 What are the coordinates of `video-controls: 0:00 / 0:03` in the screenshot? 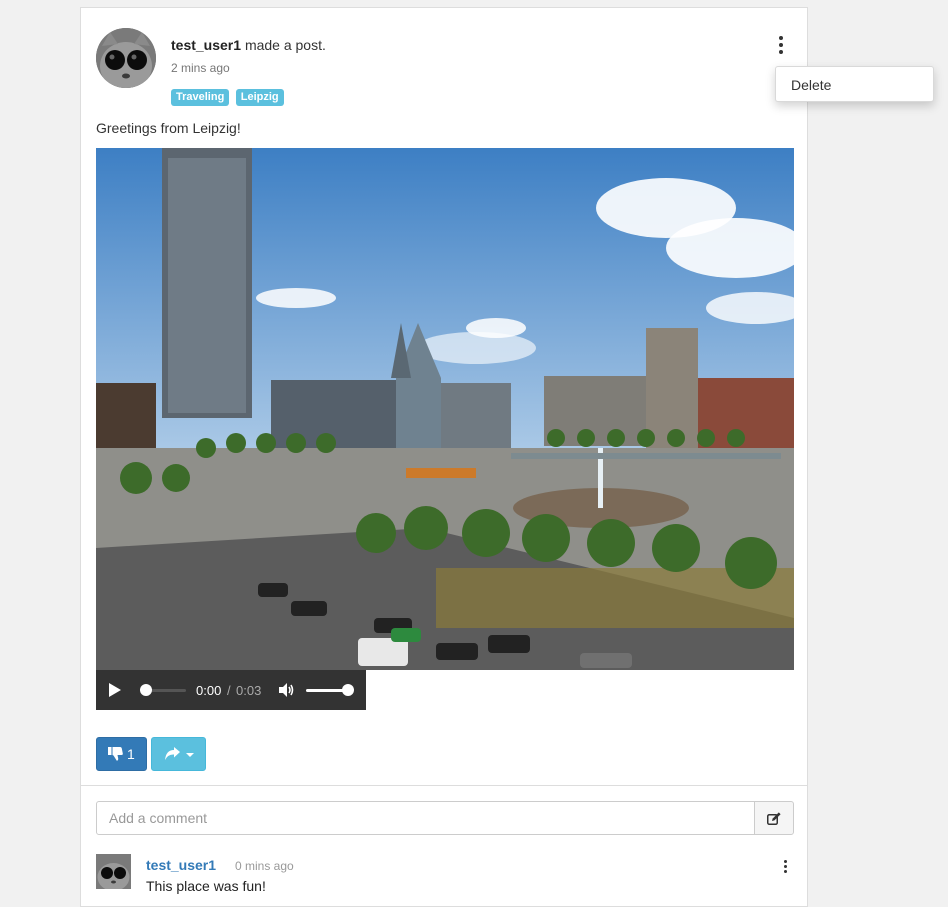 It's located at (231, 690).